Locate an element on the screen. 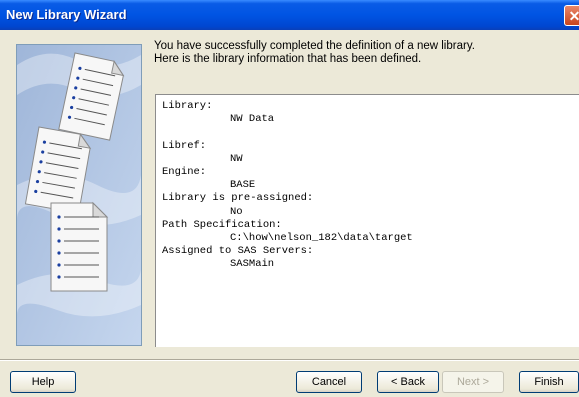 Image resolution: width=579 pixels, height=397 pixels. summary-label: Libref: is located at coordinates (184, 145).